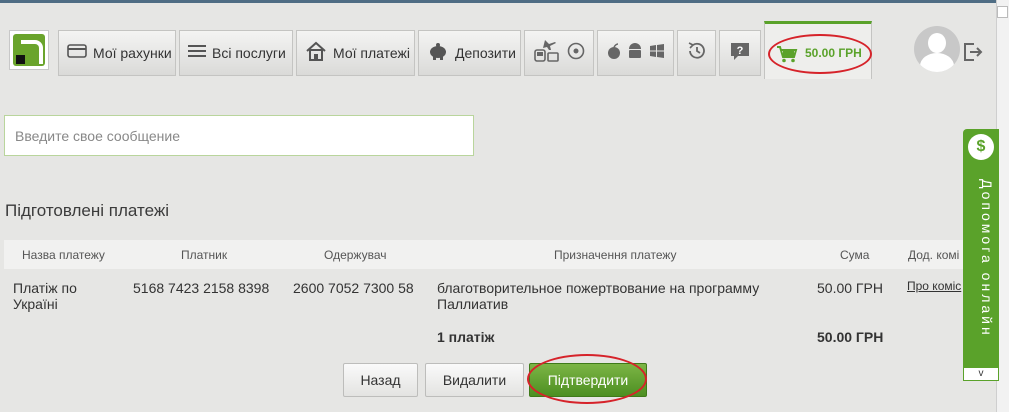 The width and height of the screenshot is (1009, 412). Describe the element at coordinates (973, 54) in the screenshot. I see `logout-icon` at that location.